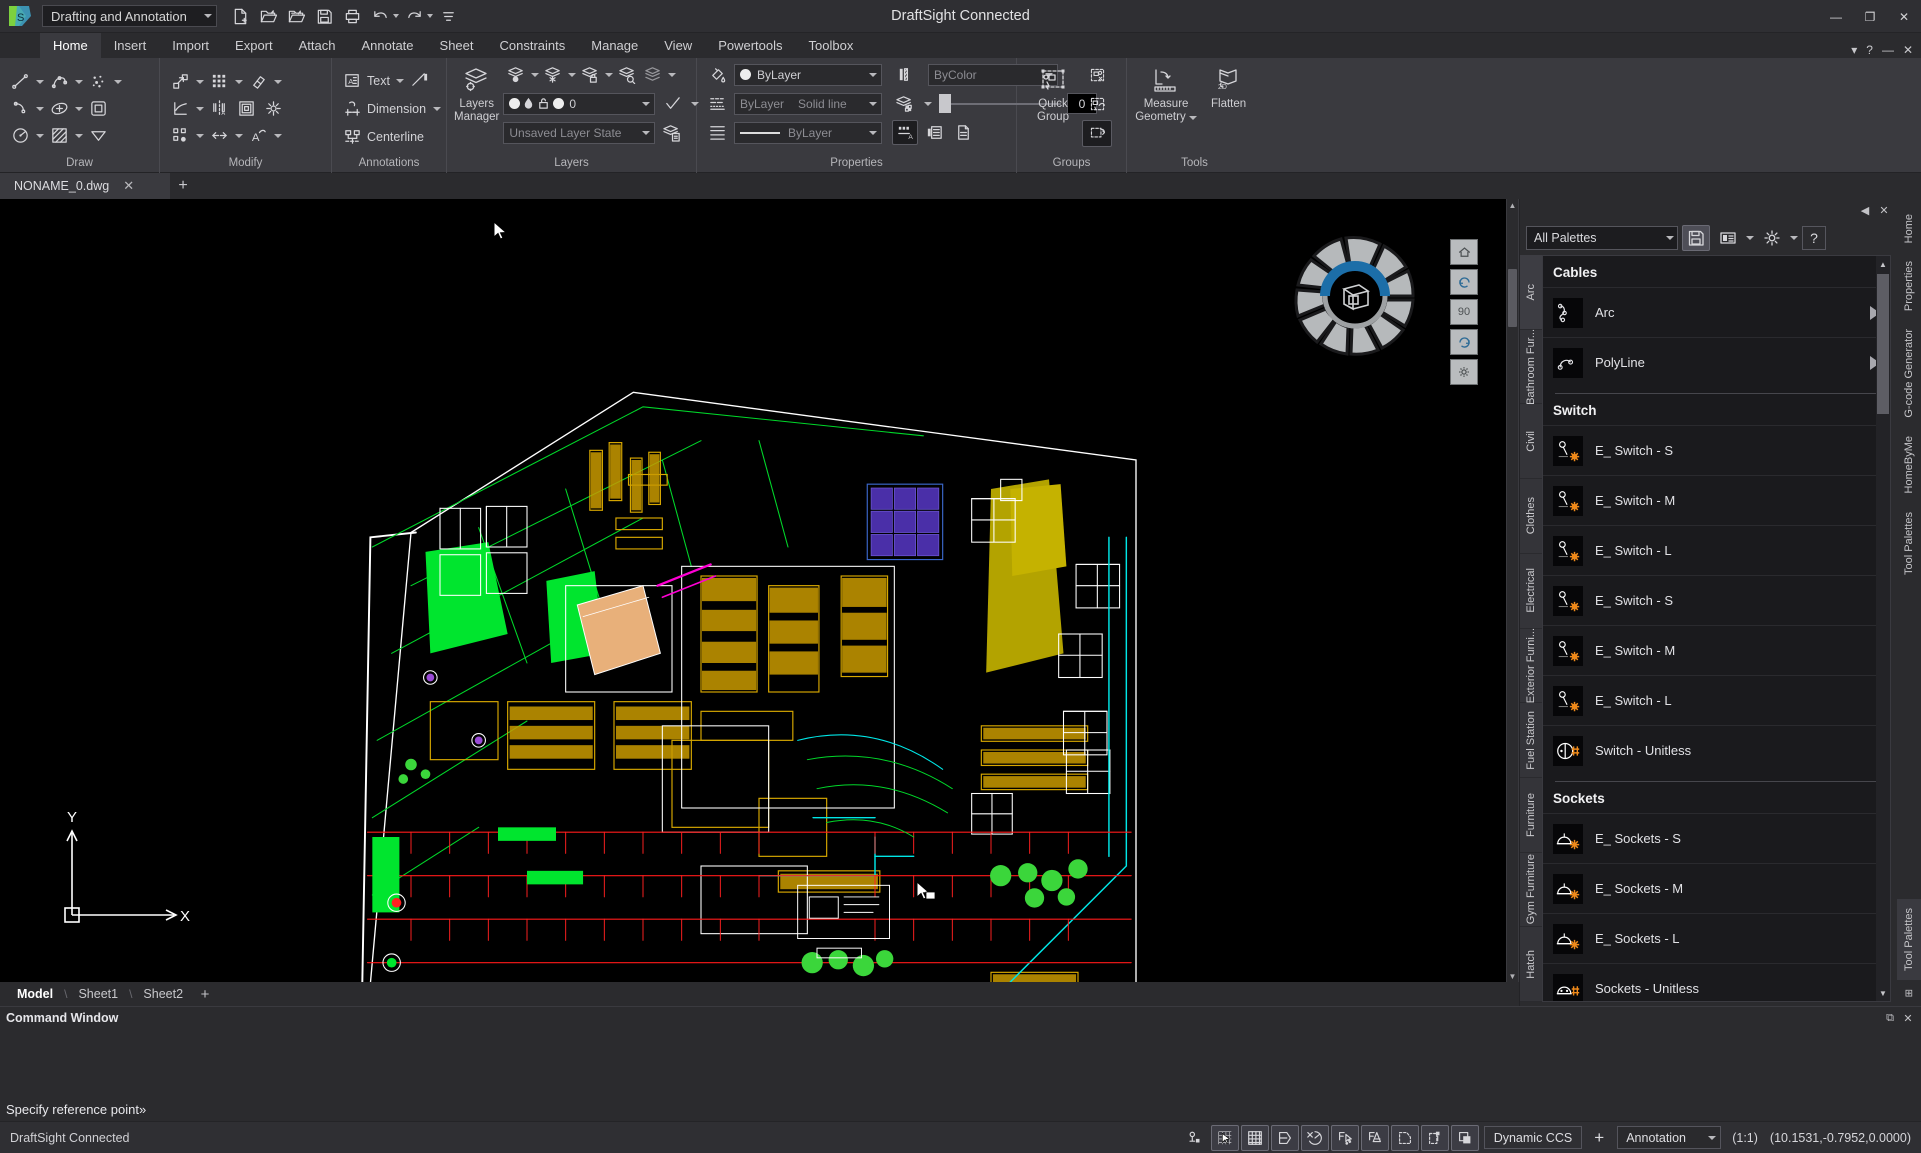  Describe the element at coordinates (1192, 118) in the screenshot. I see `measure-dropdown-icon` at that location.